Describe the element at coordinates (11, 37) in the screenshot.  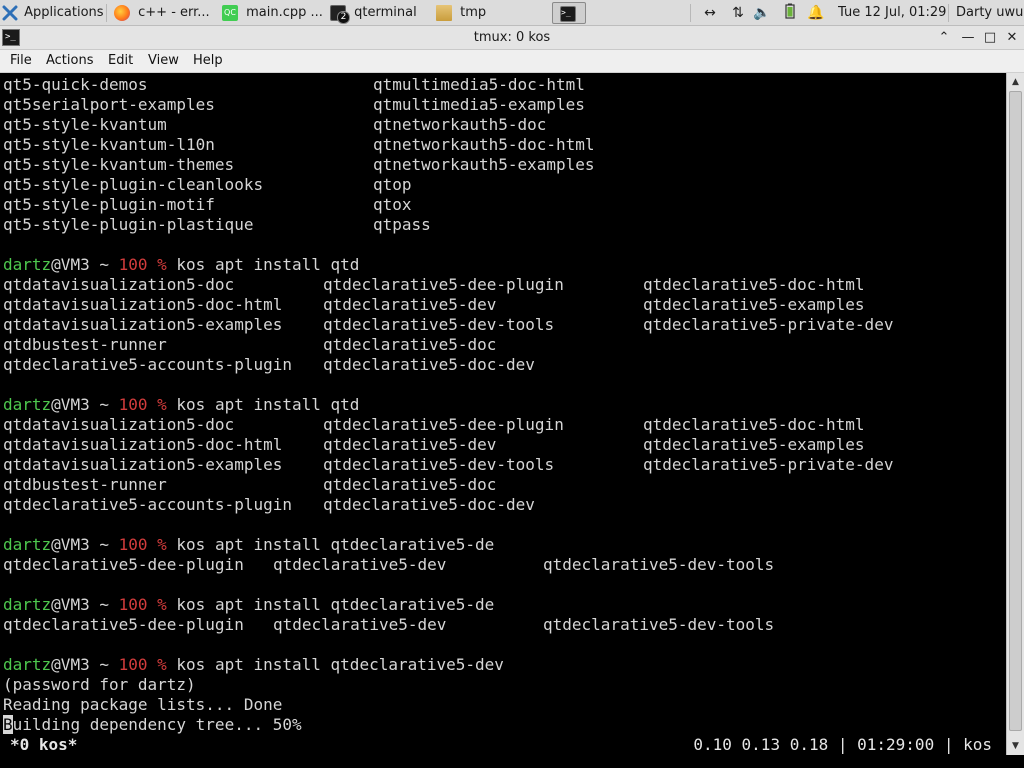
I see `window-terminal-icon: >_` at that location.